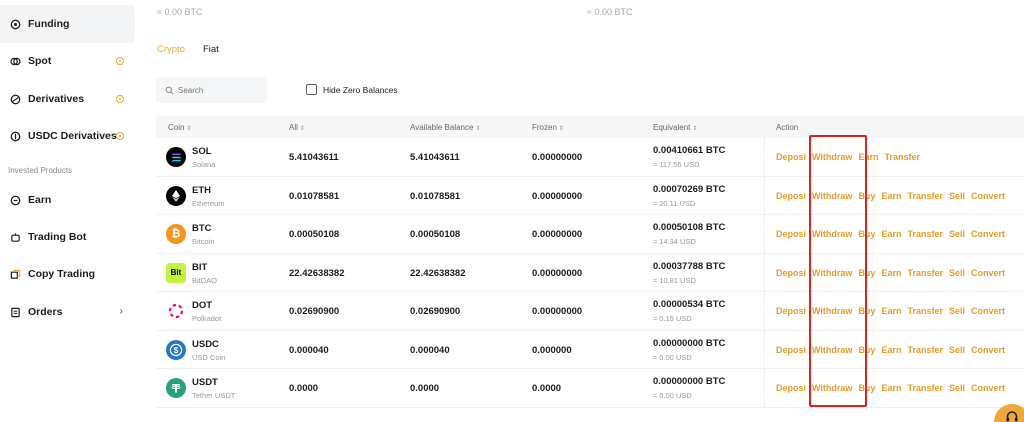 This screenshot has width=1024, height=422. What do you see at coordinates (180, 12) in the screenshot?
I see `total-btc-left: ≈ 0.00 BTC` at bounding box center [180, 12].